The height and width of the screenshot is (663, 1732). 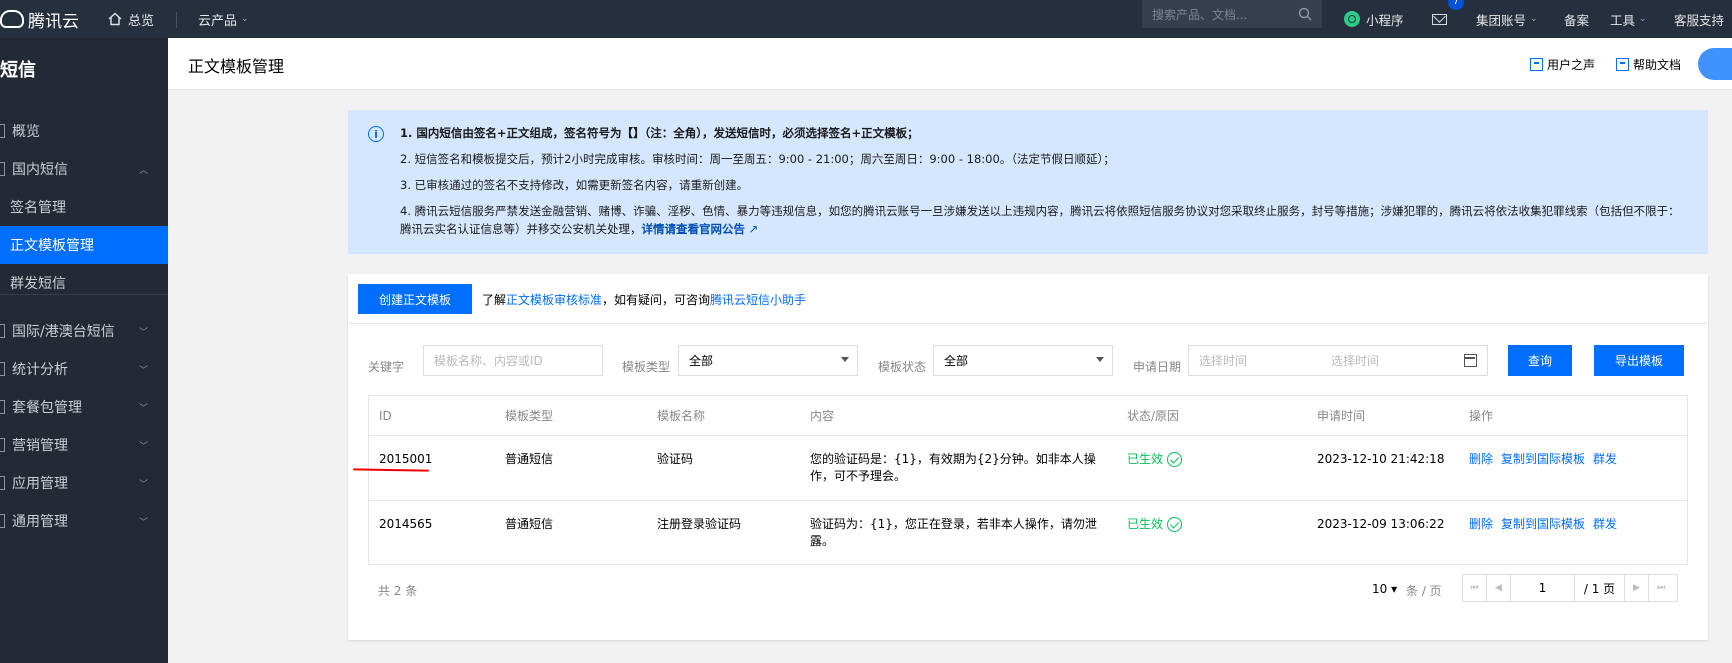 What do you see at coordinates (768, 360) in the screenshot?
I see `type-select: 全部` at bounding box center [768, 360].